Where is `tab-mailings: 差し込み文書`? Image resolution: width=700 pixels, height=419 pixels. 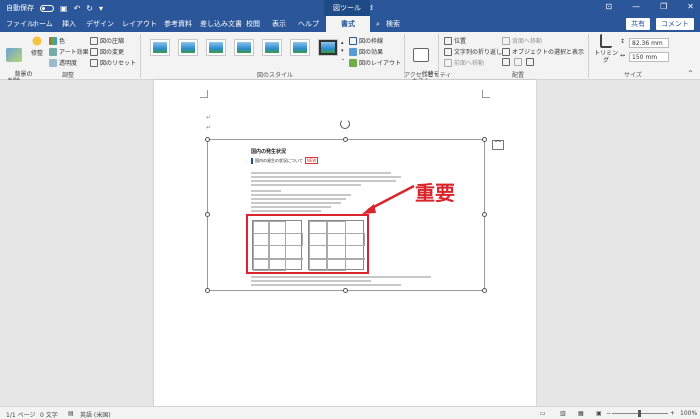 tab-mailings: 差し込み文書 is located at coordinates (221, 24).